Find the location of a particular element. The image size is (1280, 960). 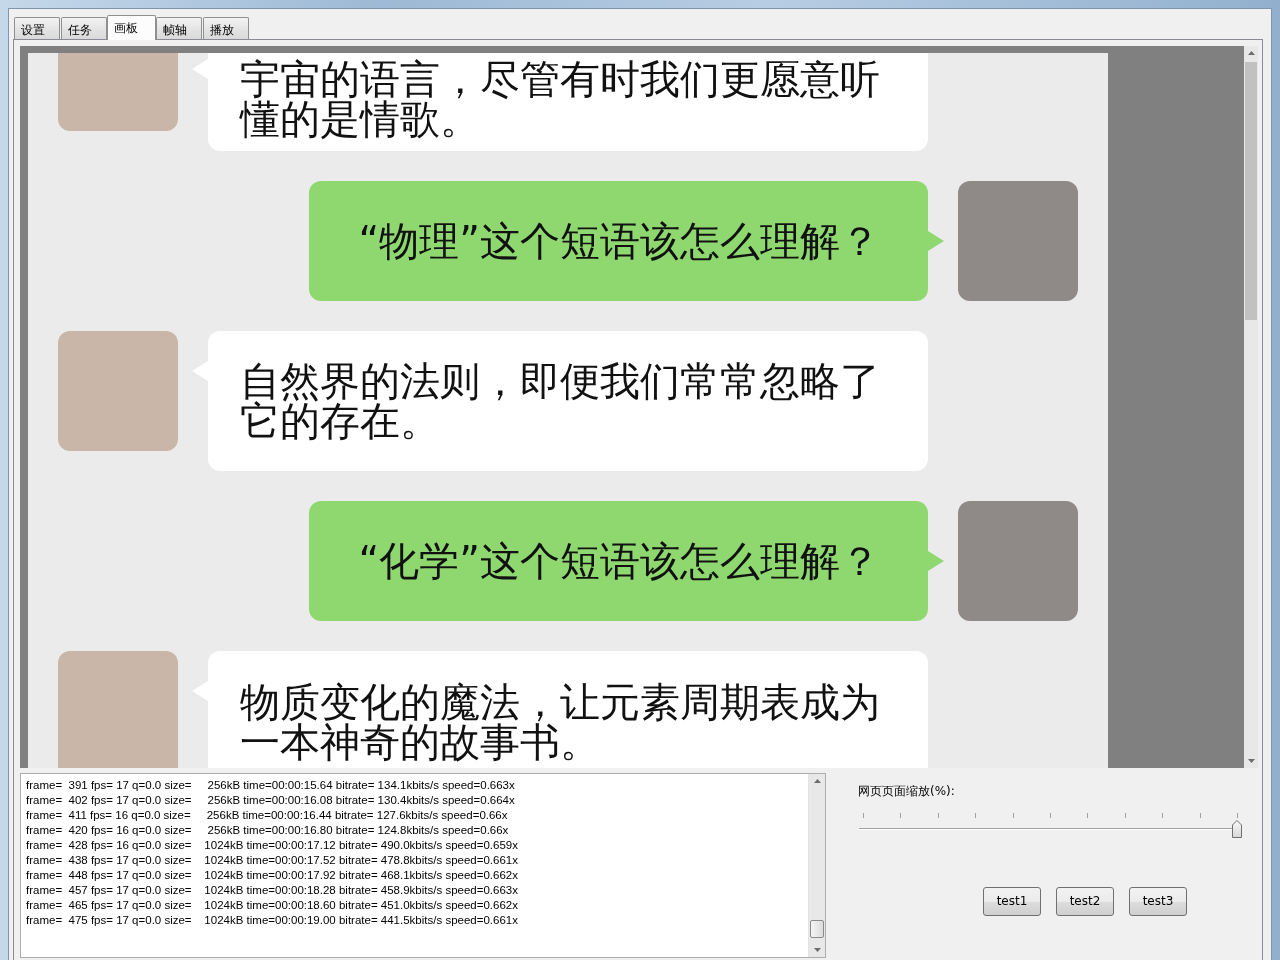

log-line: frame= 391 fps= 17 q=0.0 size= 256kB time=00:00:15.64 bitrate= 134.1kbits/s speed=0.663x is located at coordinates (271, 785).